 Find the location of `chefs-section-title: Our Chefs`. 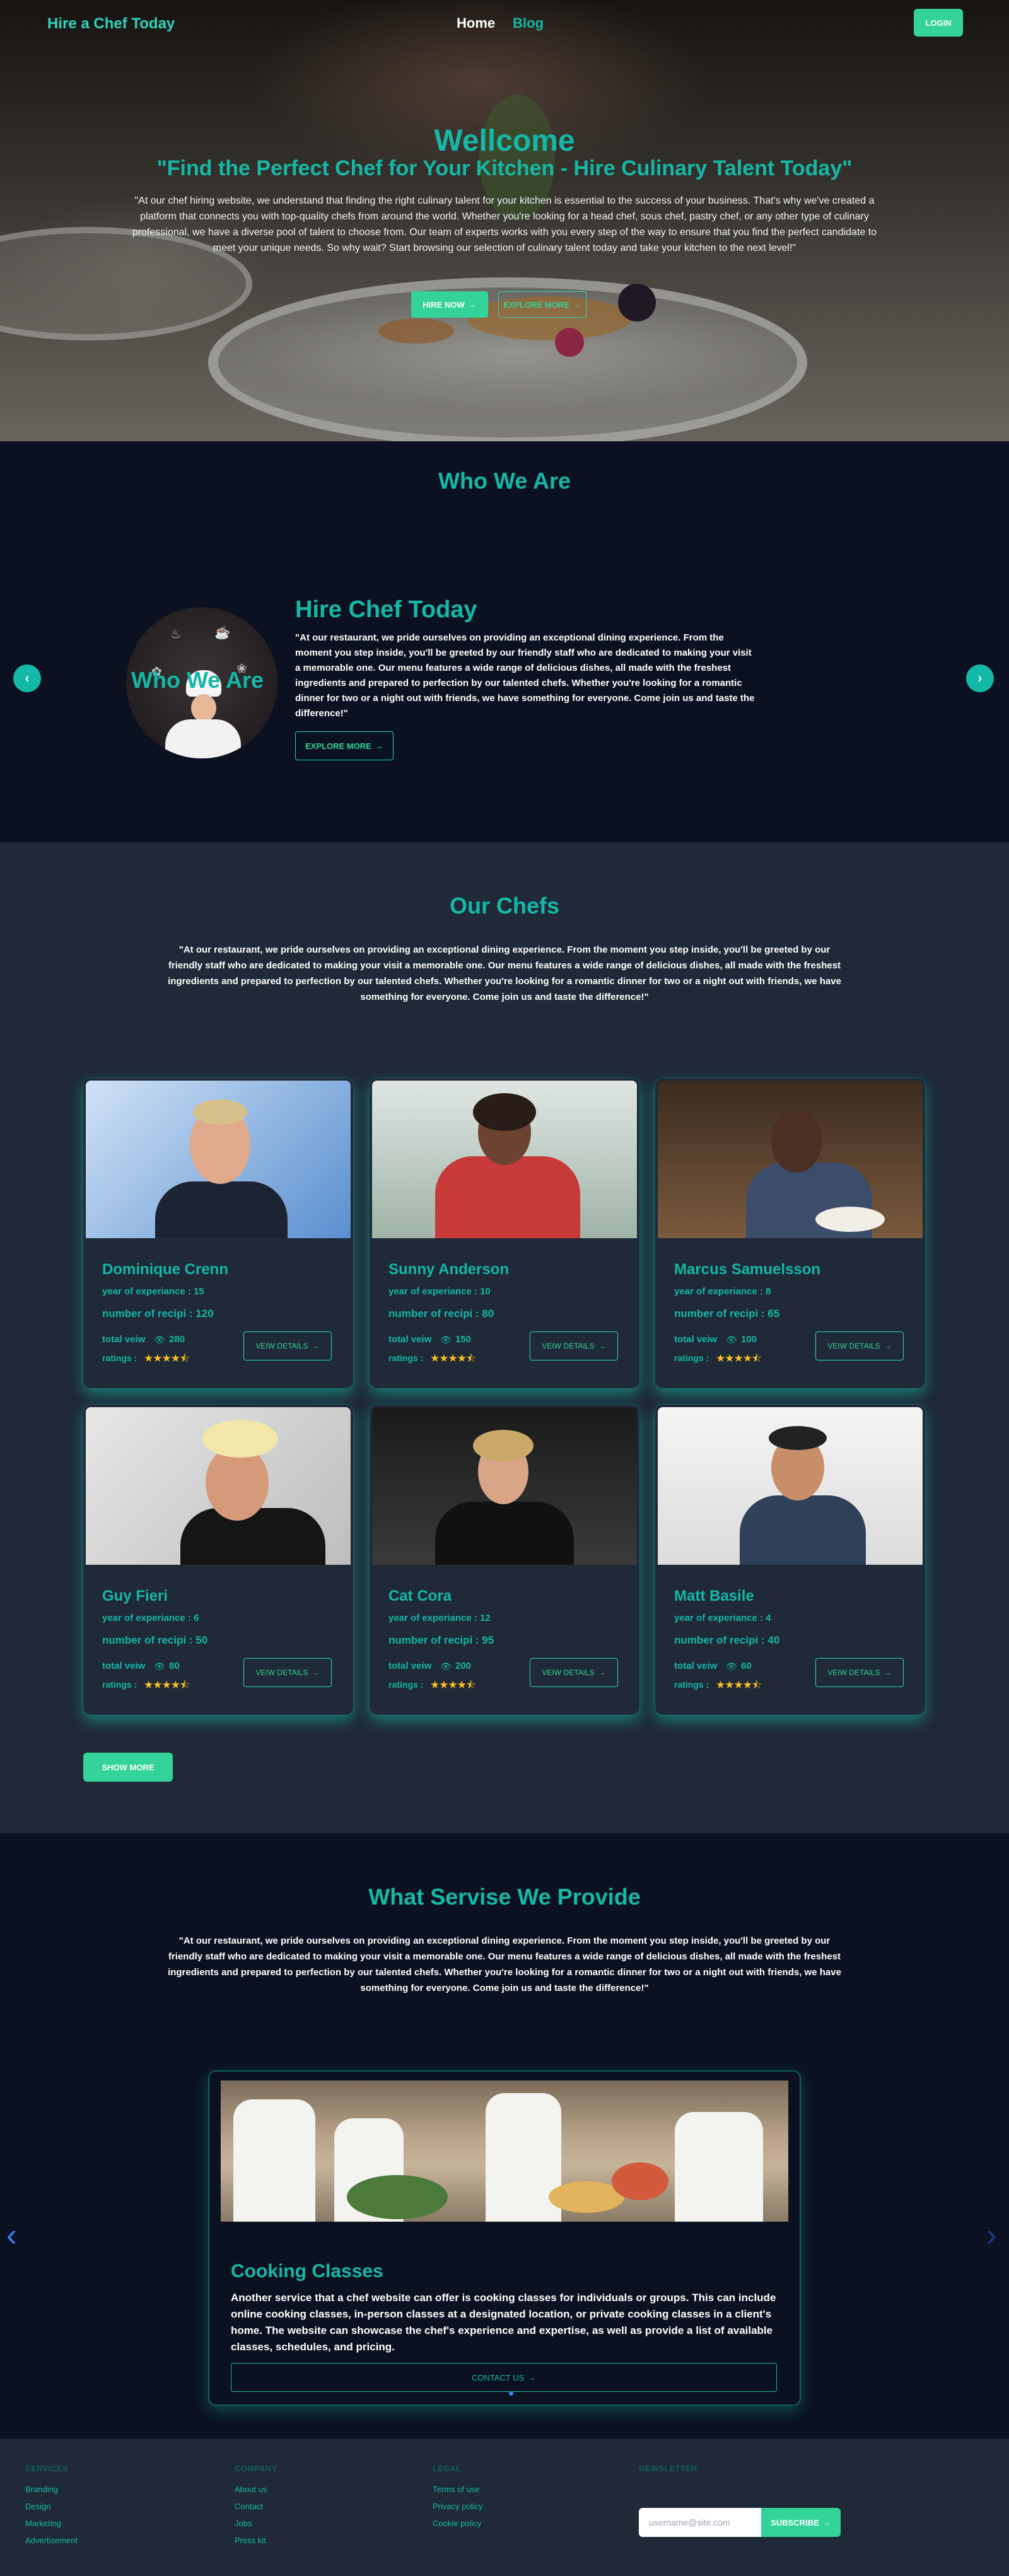

chefs-section-title: Our Chefs is located at coordinates (504, 906).